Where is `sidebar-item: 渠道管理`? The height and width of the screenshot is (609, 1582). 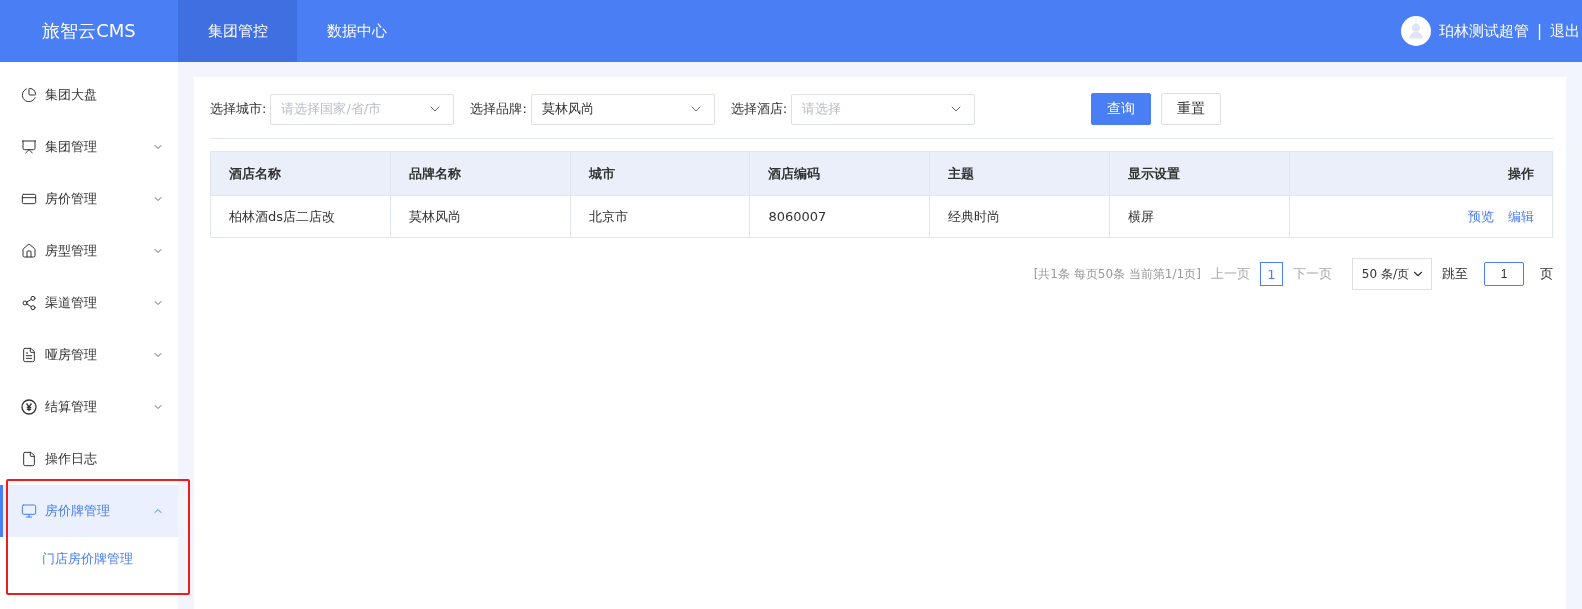 sidebar-item: 渠道管理 is located at coordinates (89, 303).